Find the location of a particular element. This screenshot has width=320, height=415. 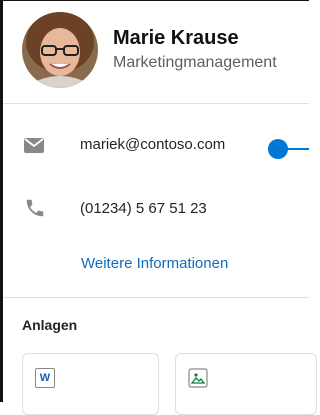

email-link: mariek@contoso.com is located at coordinates (152, 144).